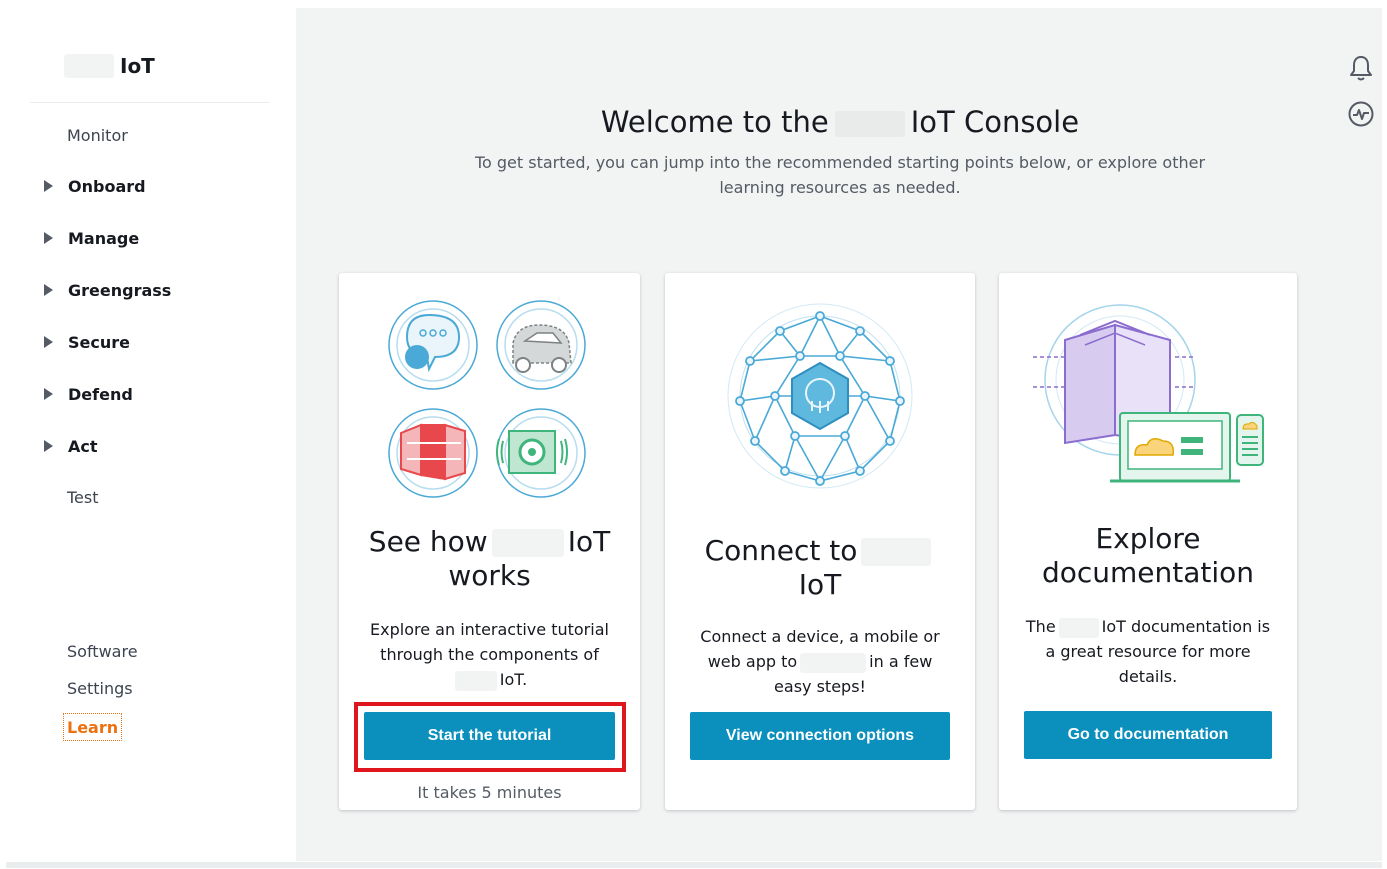  What do you see at coordinates (487, 399) in the screenshot?
I see `tutorial-illustration-icon` at bounding box center [487, 399].